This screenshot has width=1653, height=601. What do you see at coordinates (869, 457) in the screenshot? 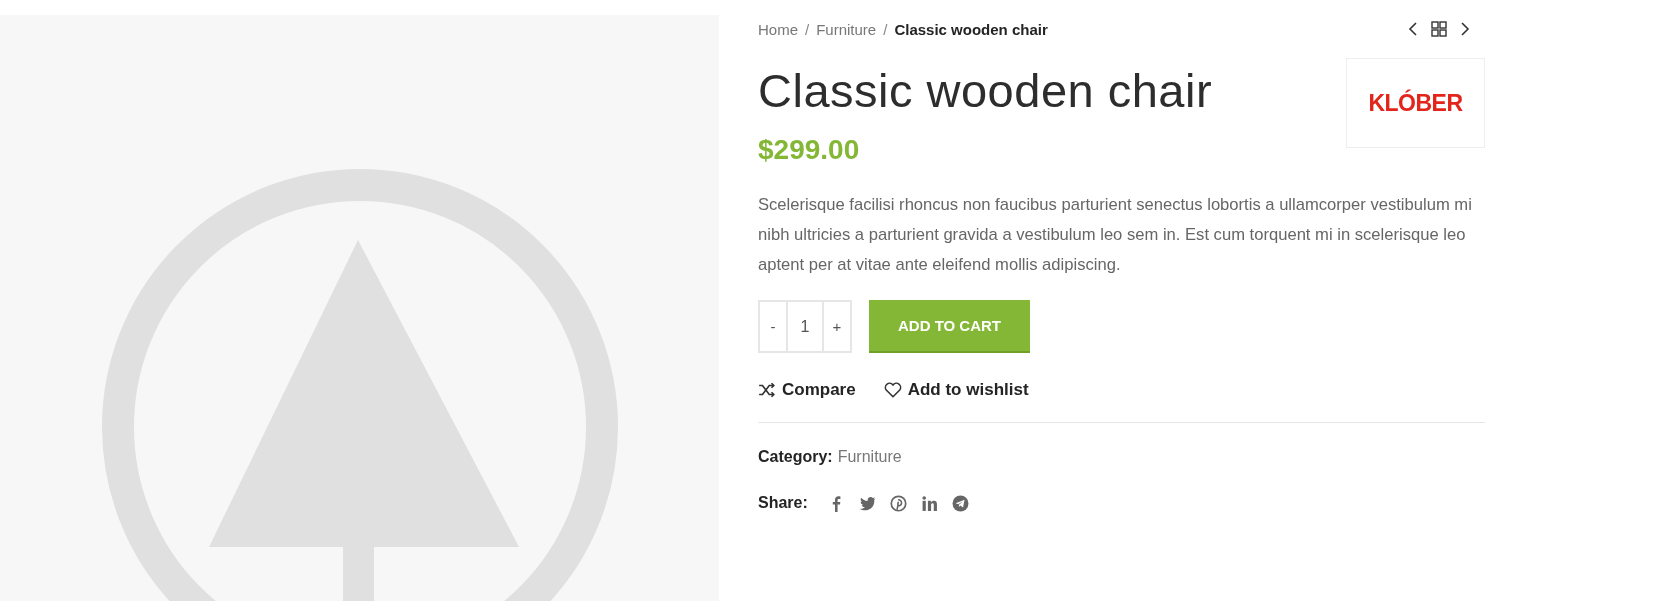
I see `category-link: Furniture` at bounding box center [869, 457].